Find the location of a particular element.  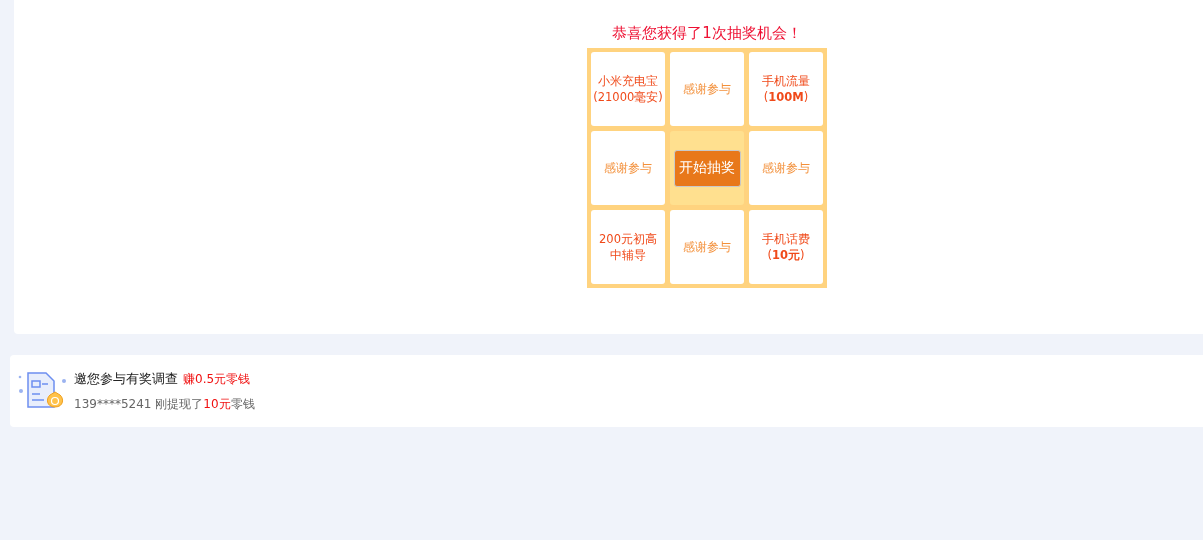

survey-document-icon is located at coordinates (42, 391).